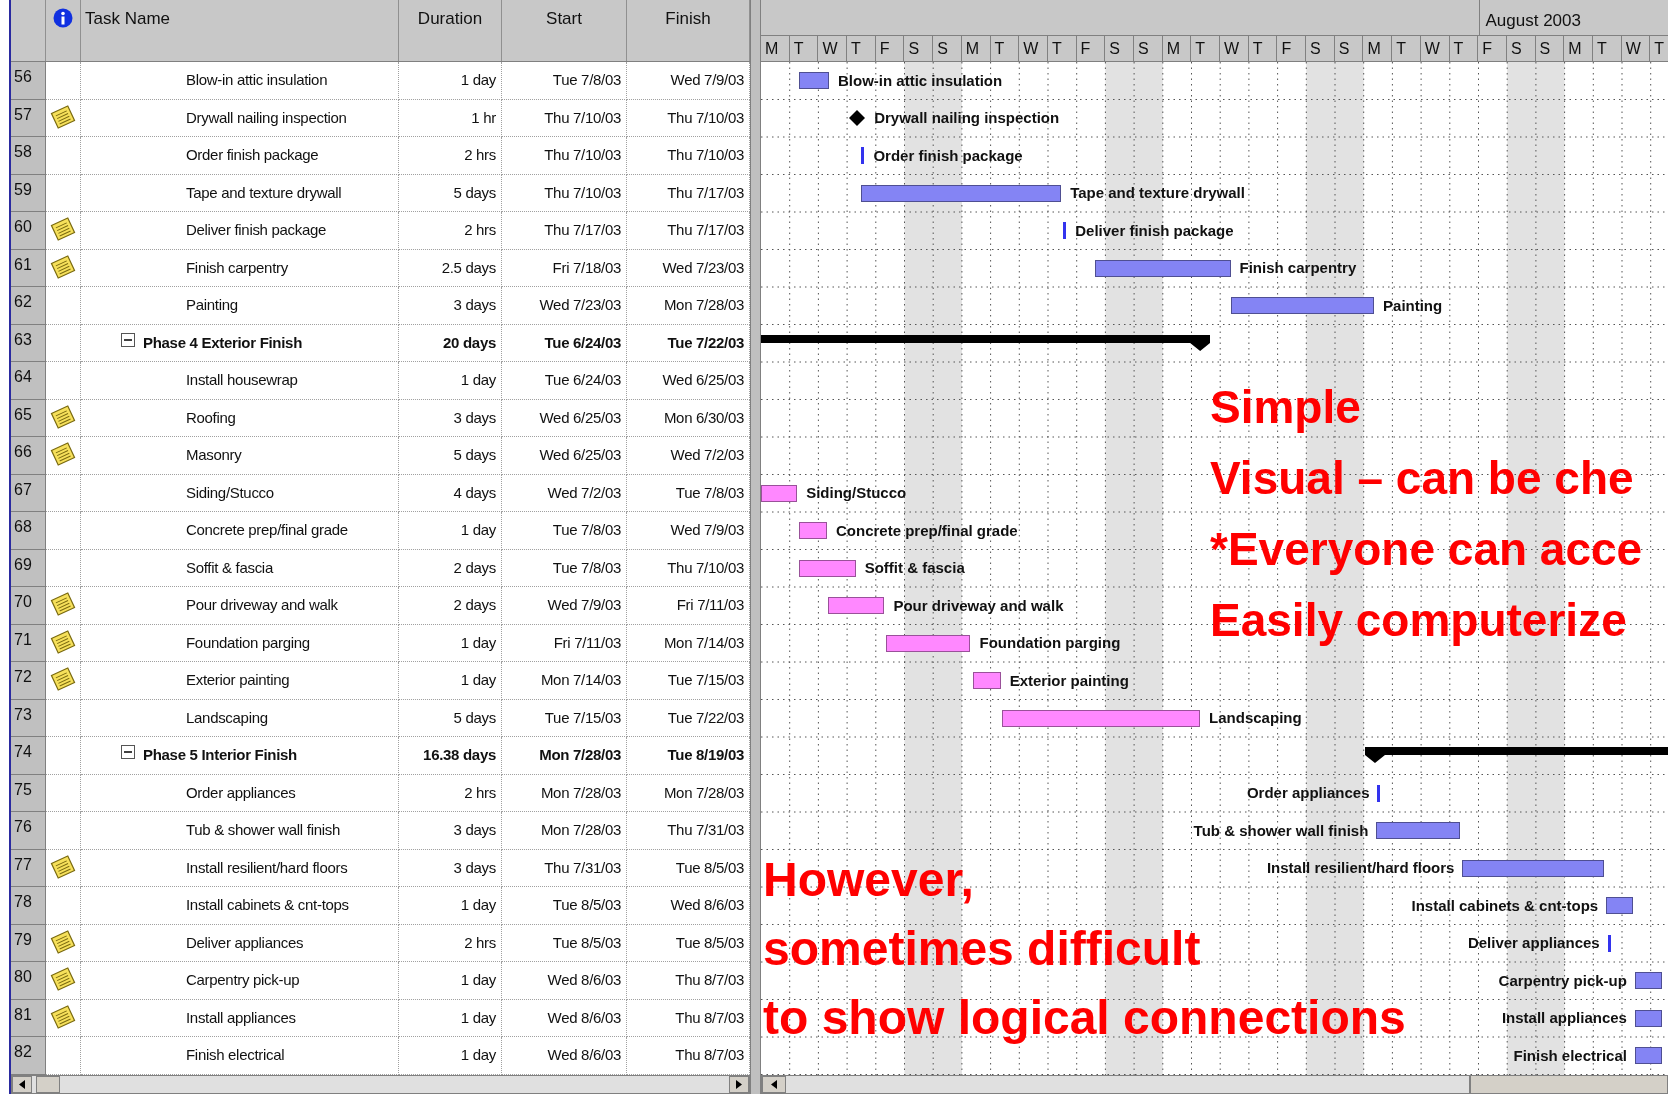 The image size is (1668, 1094). Describe the element at coordinates (28, 268) in the screenshot. I see `row-number: 61` at that location.